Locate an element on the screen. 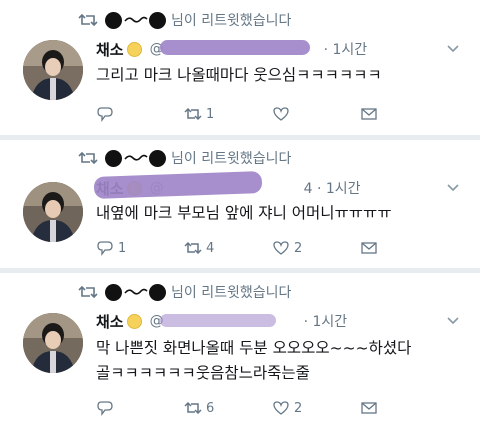 Image resolution: width=480 pixels, height=430 pixels. reply-button: 1 is located at coordinates (140, 248).